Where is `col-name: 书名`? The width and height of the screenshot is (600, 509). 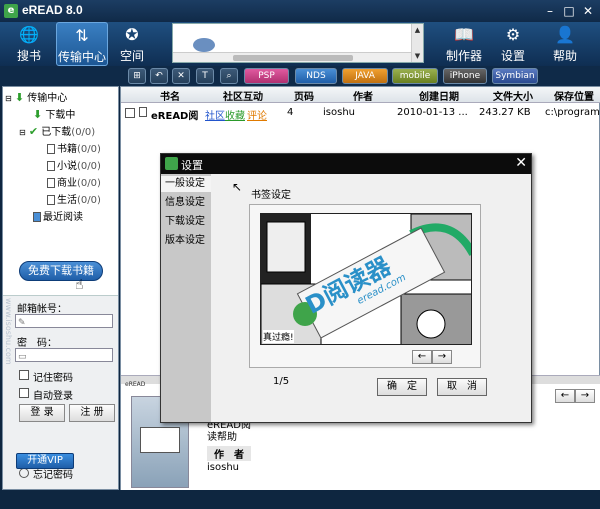 col-name: 书名 is located at coordinates (170, 95).